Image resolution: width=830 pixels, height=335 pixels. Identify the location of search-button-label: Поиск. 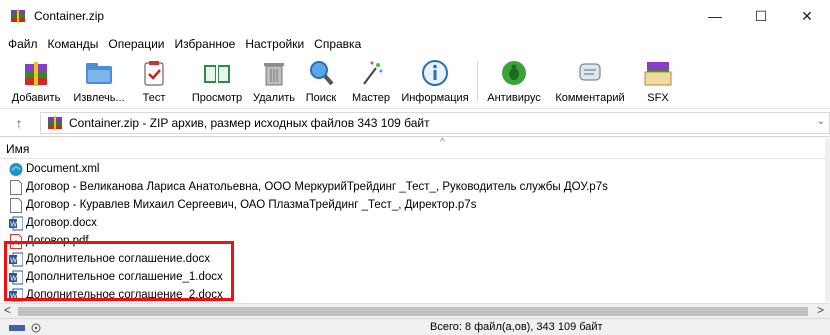
(321, 98).